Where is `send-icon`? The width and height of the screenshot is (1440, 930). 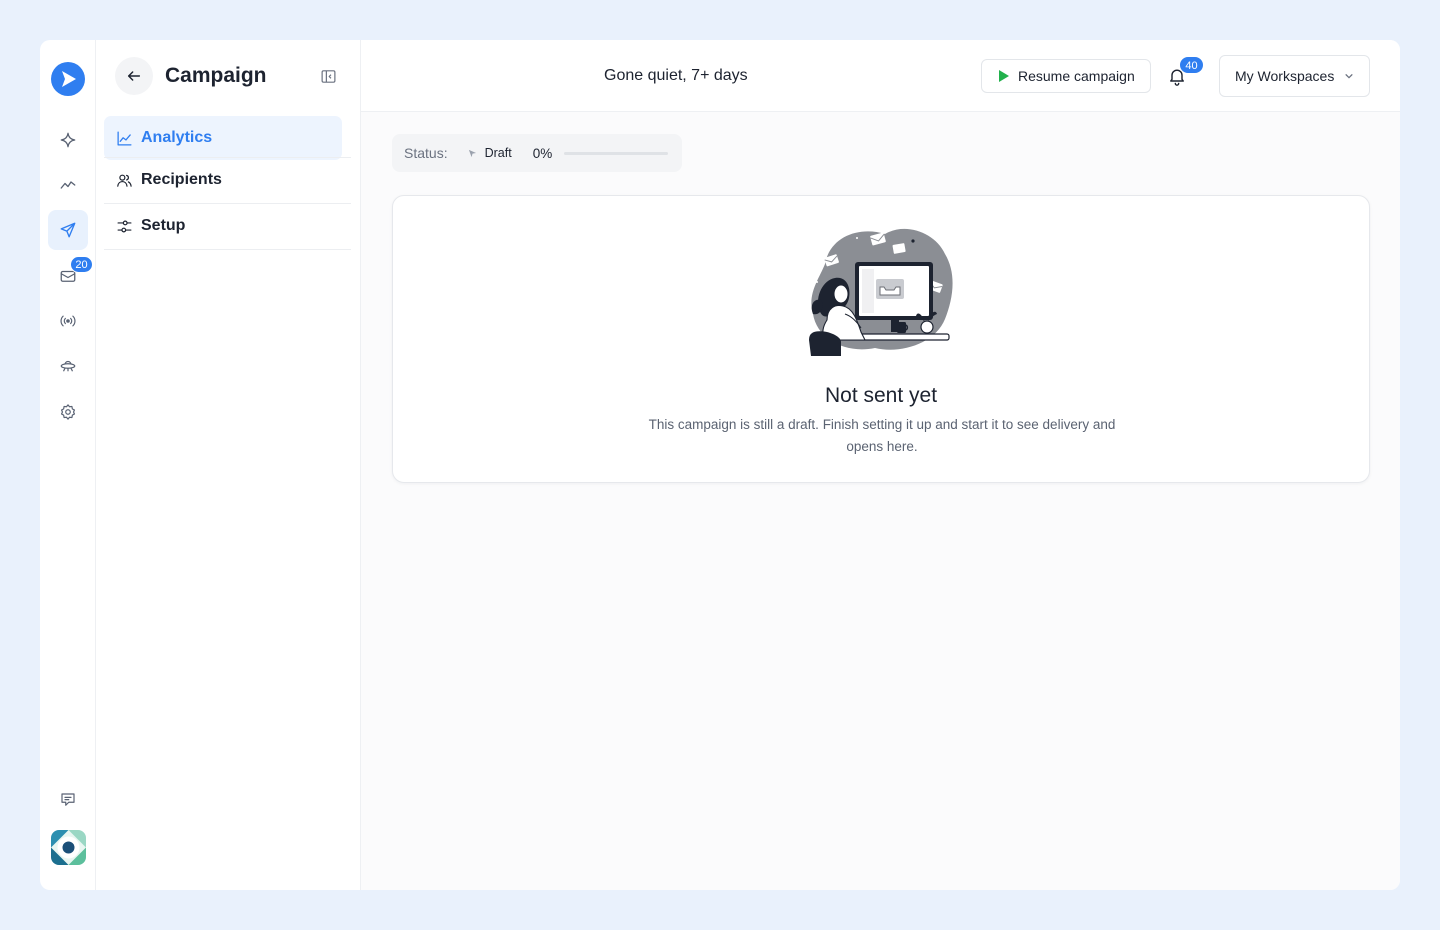 send-icon is located at coordinates (68, 230).